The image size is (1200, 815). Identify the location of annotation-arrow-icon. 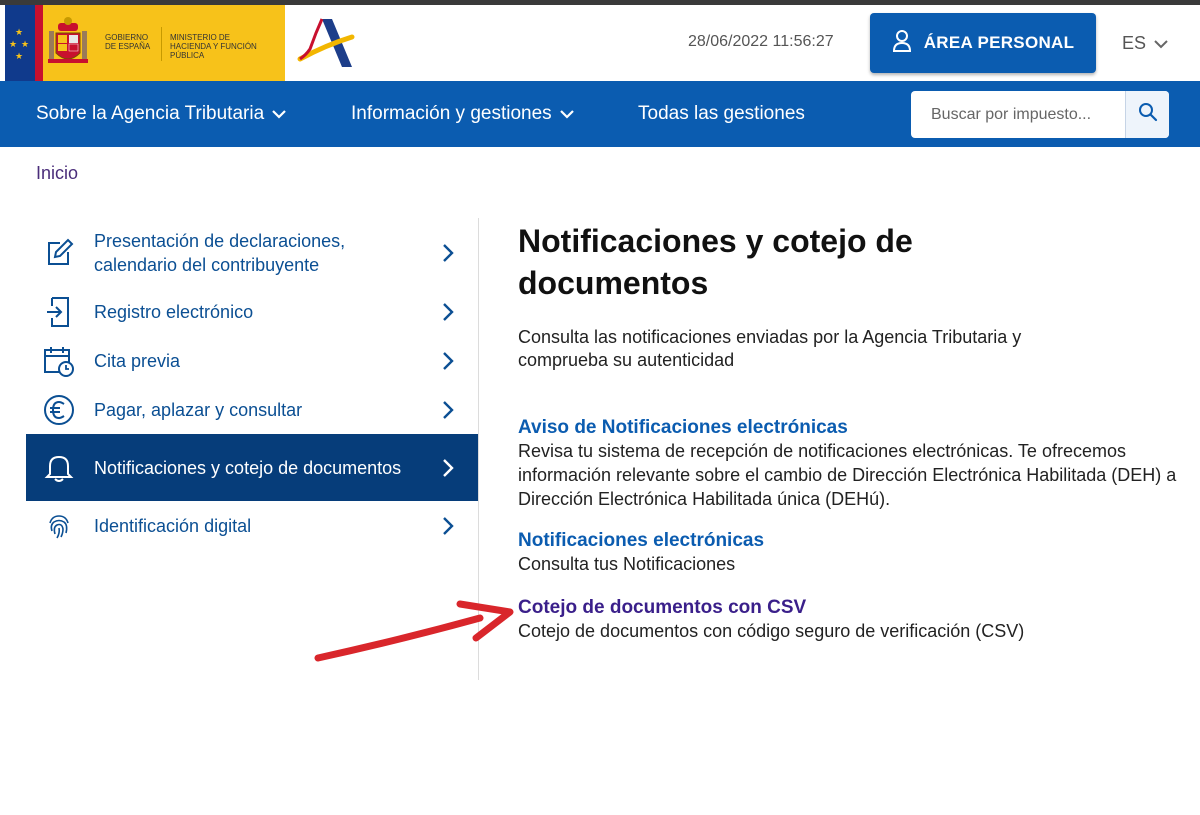
(414, 631).